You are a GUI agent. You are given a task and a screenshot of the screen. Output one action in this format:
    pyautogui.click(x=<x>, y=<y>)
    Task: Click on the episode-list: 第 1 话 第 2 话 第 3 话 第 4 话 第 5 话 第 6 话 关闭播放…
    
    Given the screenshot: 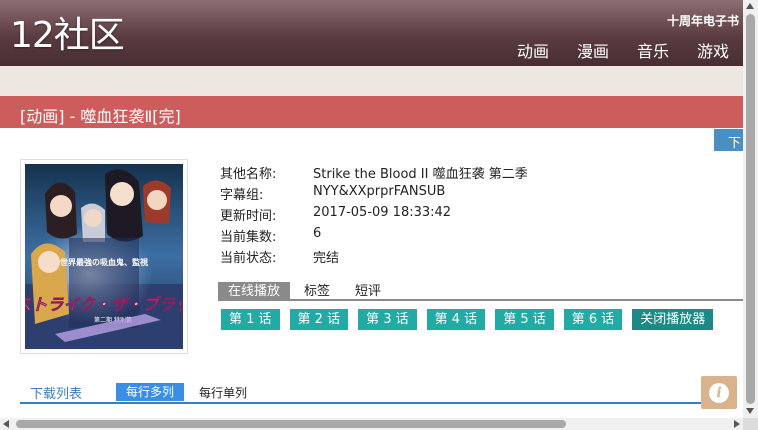 What is the action you would take?
    pyautogui.click(x=467, y=319)
    